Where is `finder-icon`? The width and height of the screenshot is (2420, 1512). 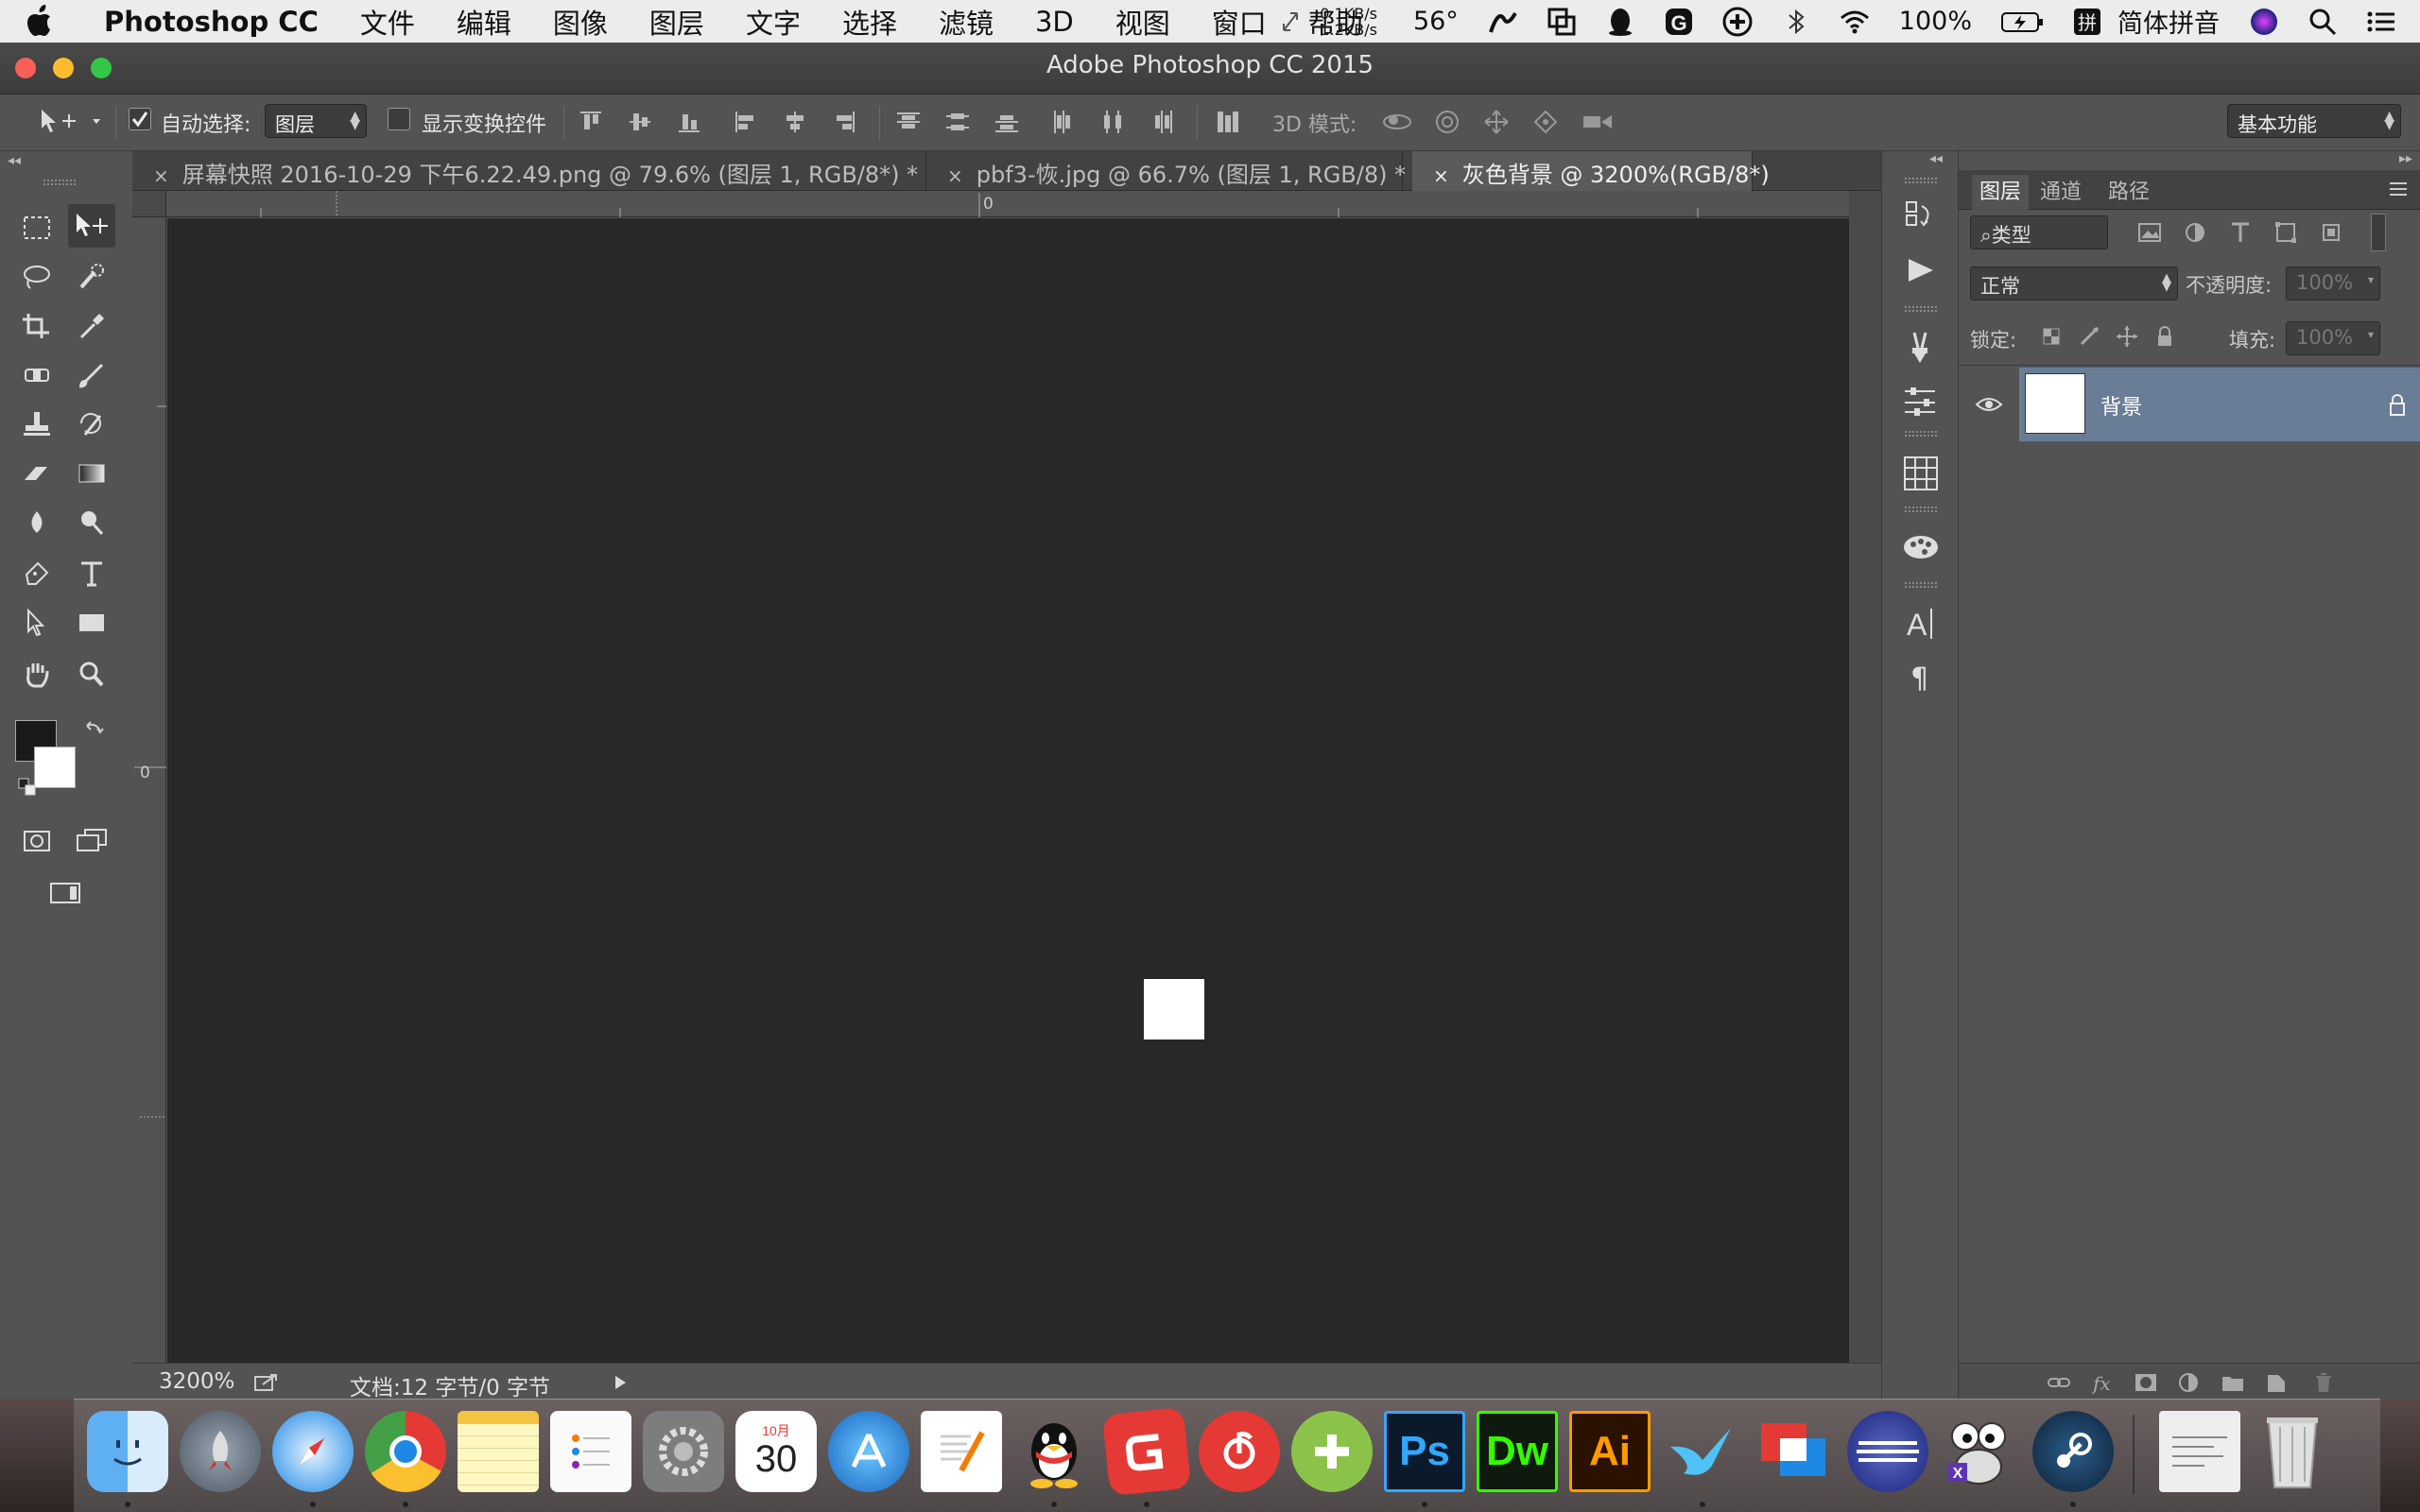
finder-icon is located at coordinates (127, 1451).